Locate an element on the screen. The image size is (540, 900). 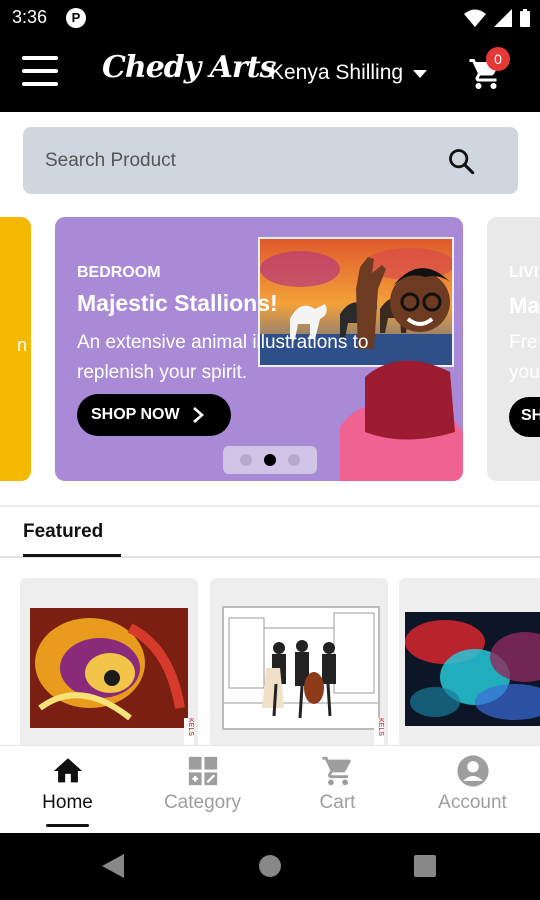
banner-next-button: SH is located at coordinates (524, 417).